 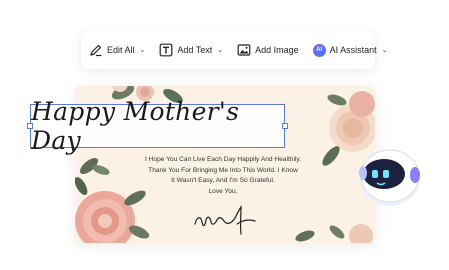 I want to click on edit-all-button: Edit All ⌄, so click(x=117, y=50).